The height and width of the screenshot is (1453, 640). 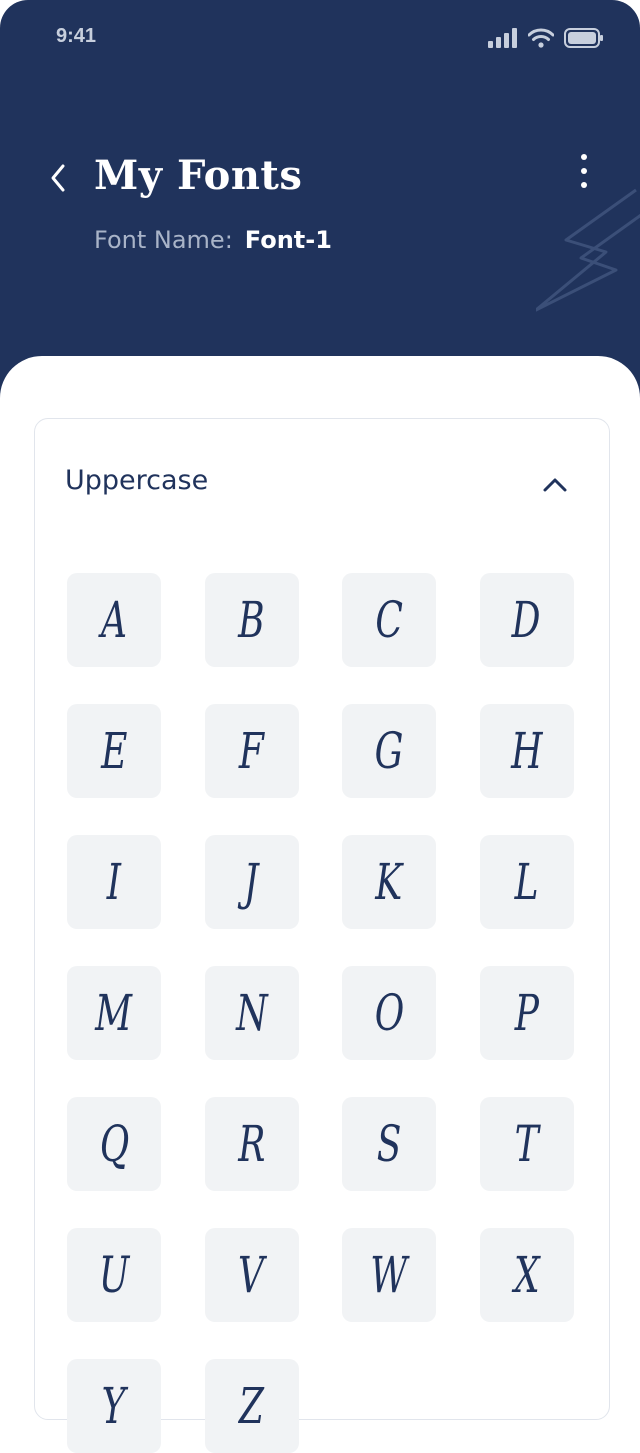 I want to click on letter-tile: D, so click(x=526, y=620).